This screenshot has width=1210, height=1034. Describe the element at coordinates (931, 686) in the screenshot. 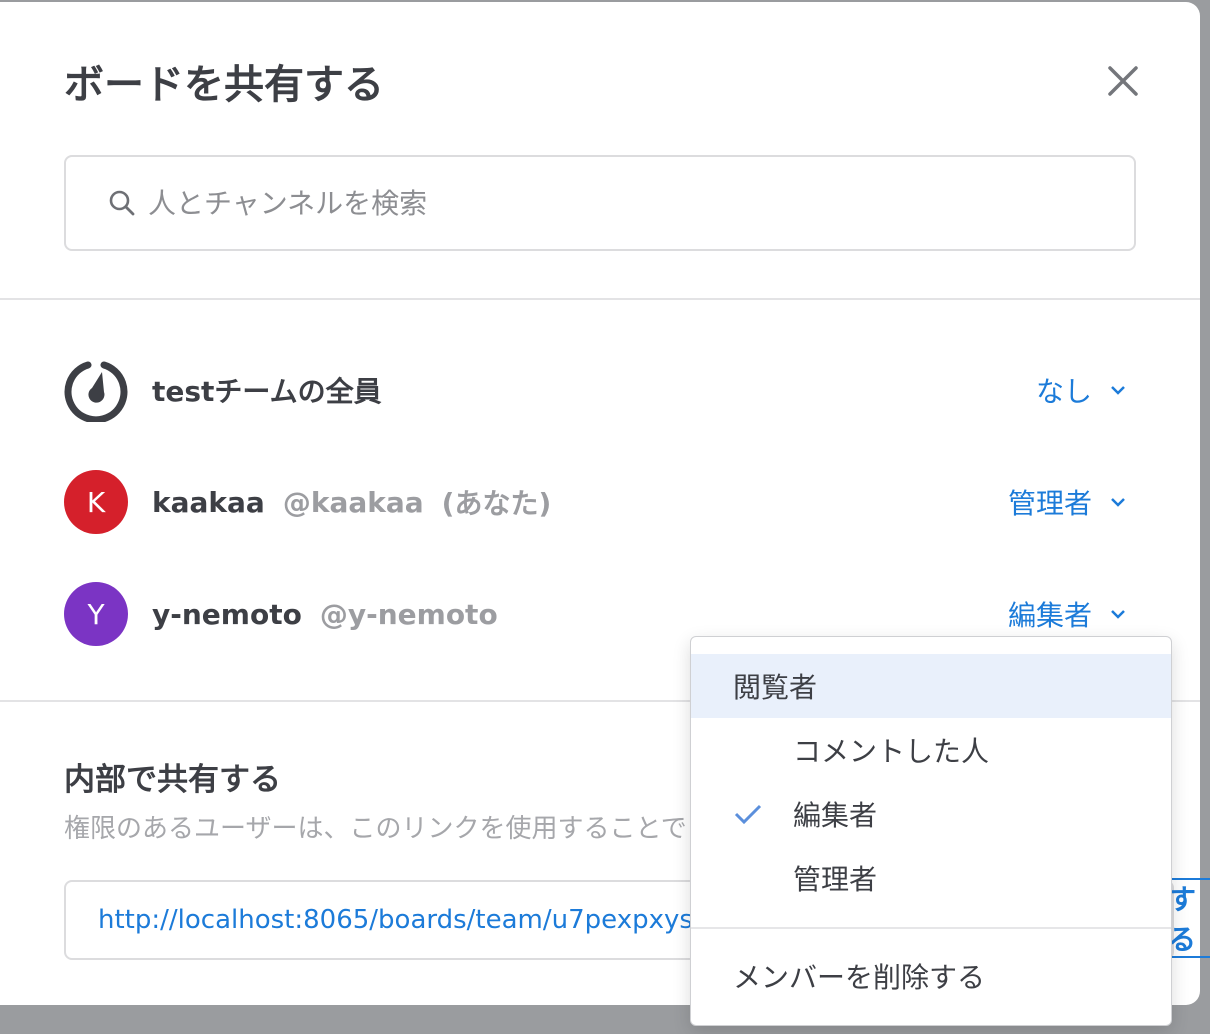

I see `menu-item-viewer: 閲覧者` at that location.